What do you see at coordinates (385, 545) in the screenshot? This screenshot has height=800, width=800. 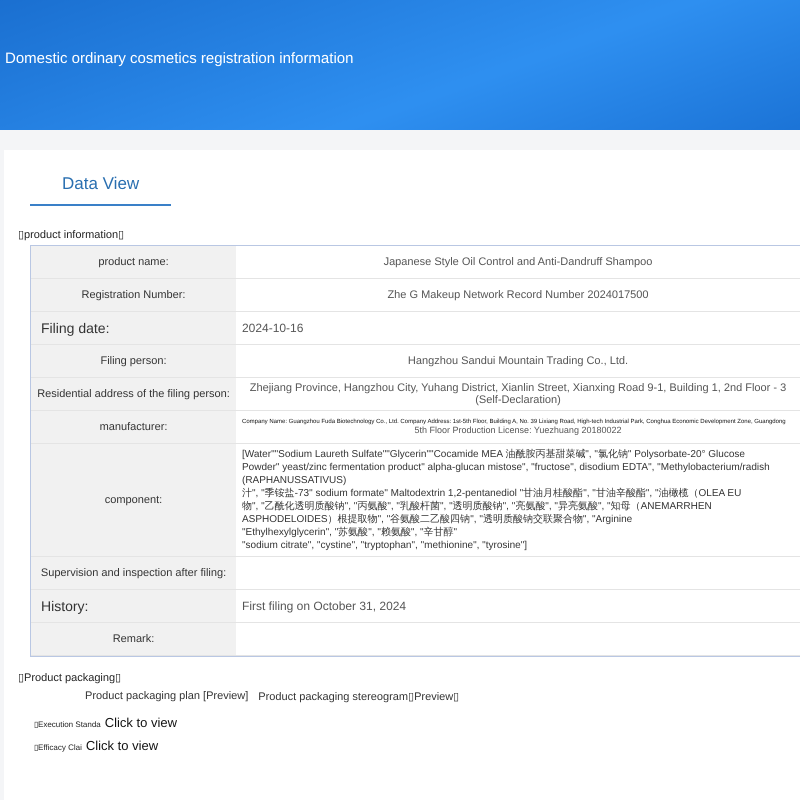 I see `ingredient-text: "sodium citrate", "cystine", "tryptophan", "methionine", "tyrosine"]` at bounding box center [385, 545].